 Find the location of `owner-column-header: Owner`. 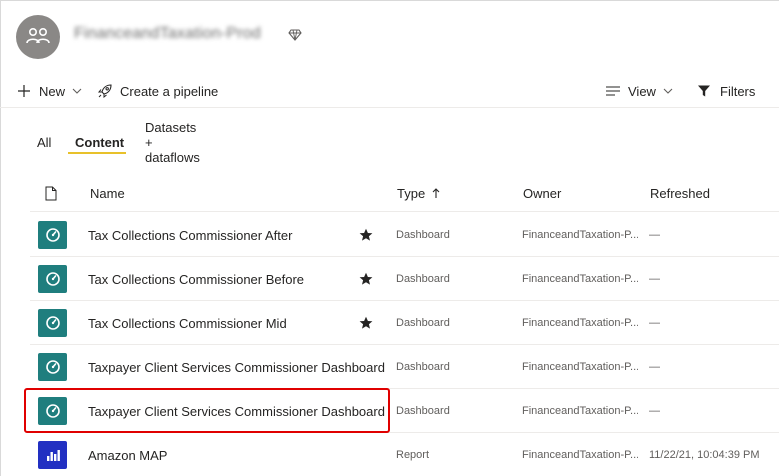

owner-column-header: Owner is located at coordinates (542, 193).